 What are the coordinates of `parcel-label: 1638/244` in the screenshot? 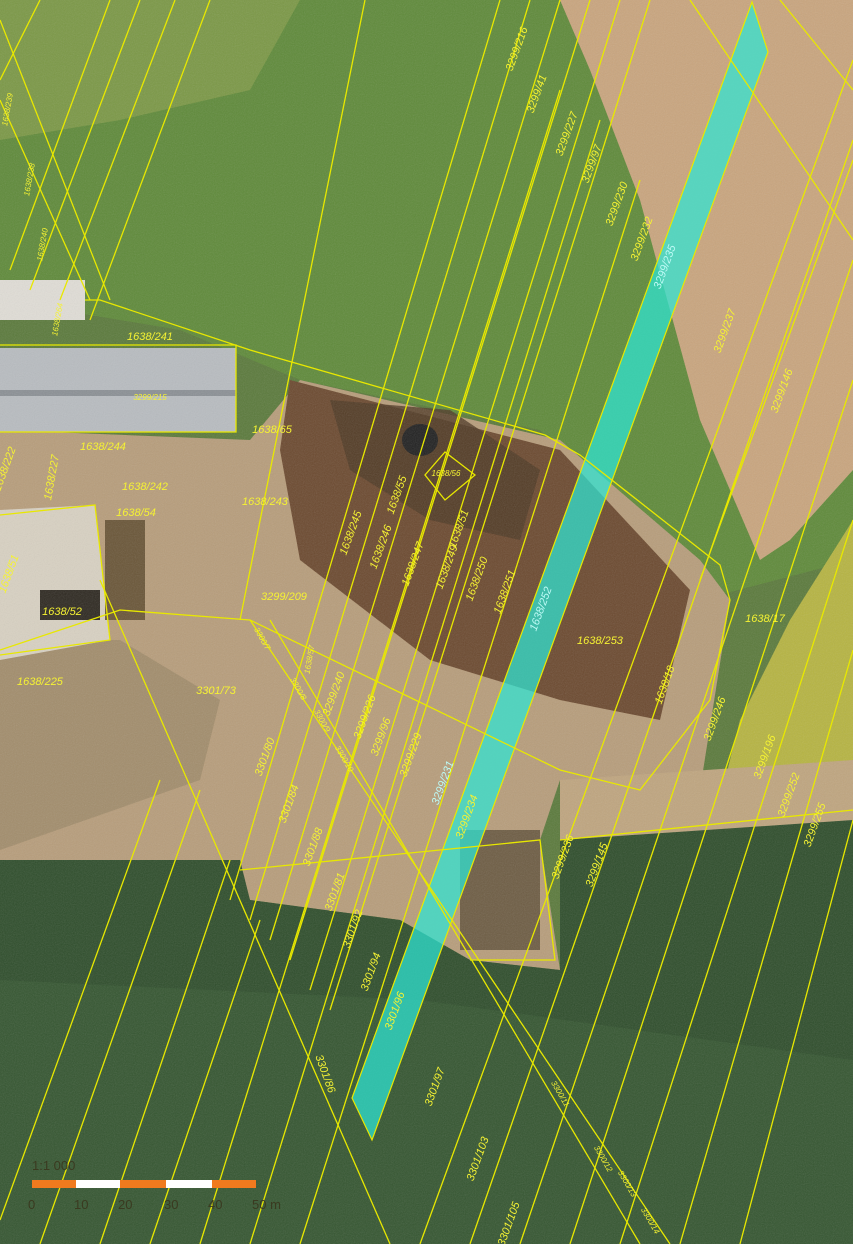 It's located at (103, 447).